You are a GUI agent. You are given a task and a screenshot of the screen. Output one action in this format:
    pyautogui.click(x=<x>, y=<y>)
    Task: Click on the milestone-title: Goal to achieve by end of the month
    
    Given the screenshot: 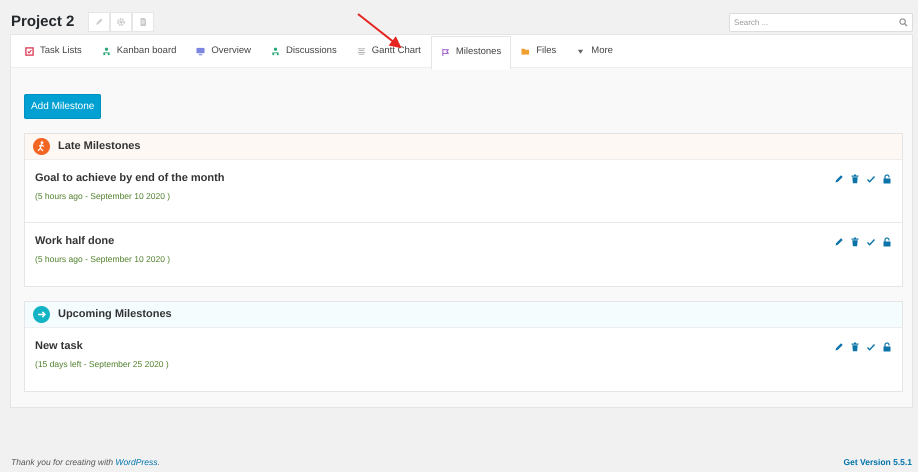 What is the action you would take?
    pyautogui.click(x=129, y=178)
    